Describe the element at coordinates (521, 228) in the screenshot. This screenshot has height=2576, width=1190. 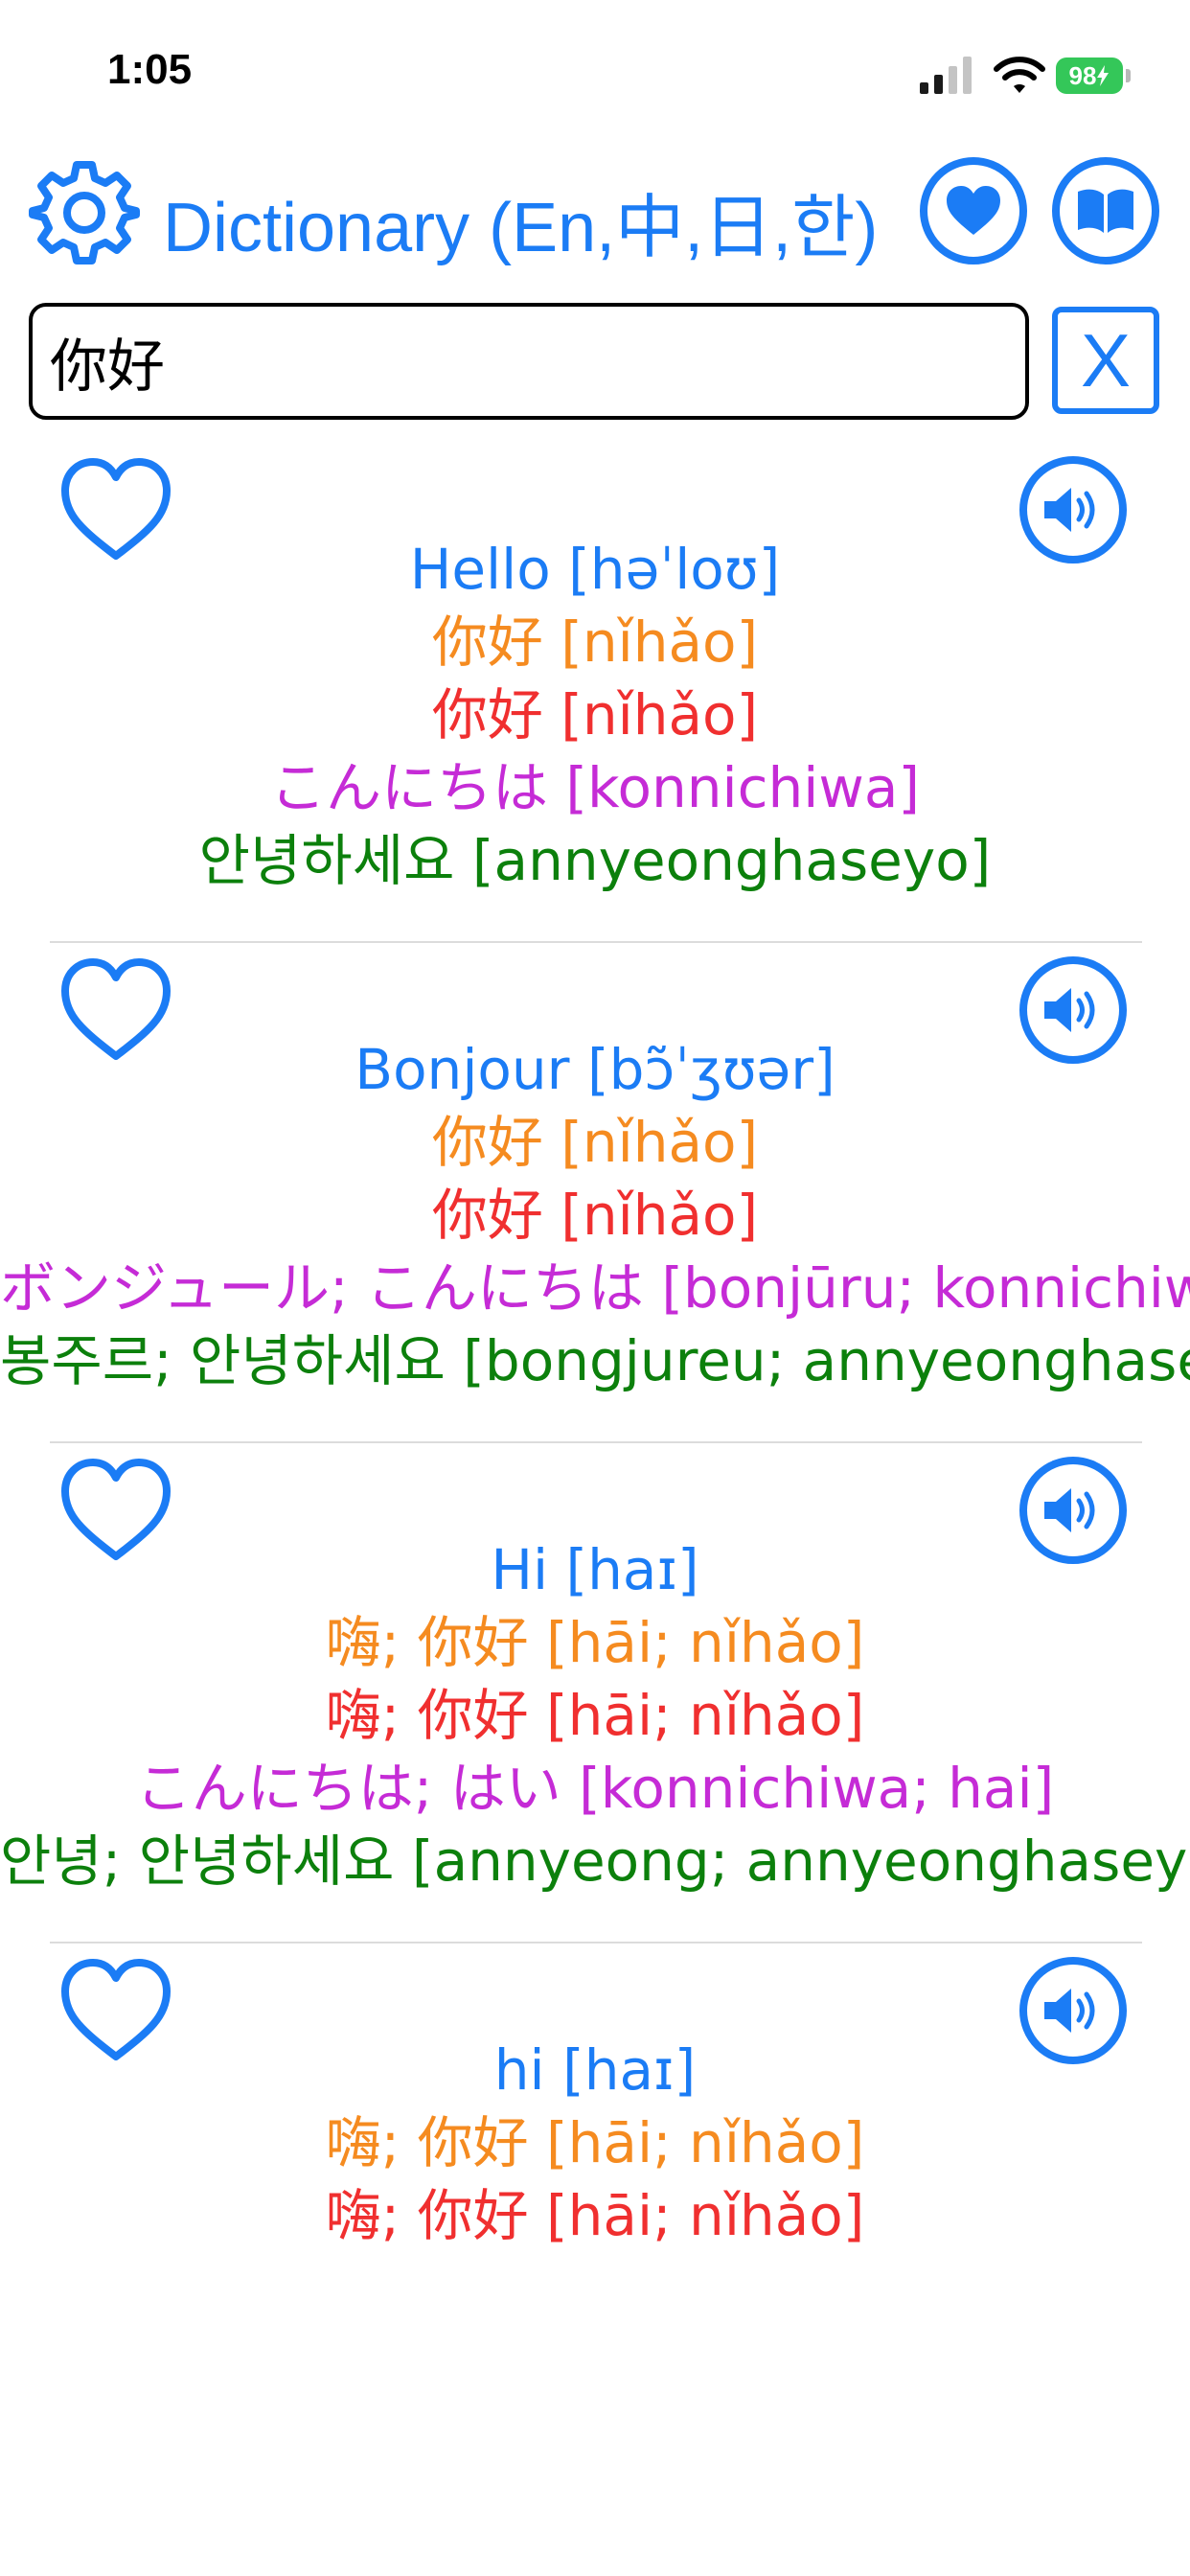
I see `page-title: Dictionary (En,中,日,한)` at that location.